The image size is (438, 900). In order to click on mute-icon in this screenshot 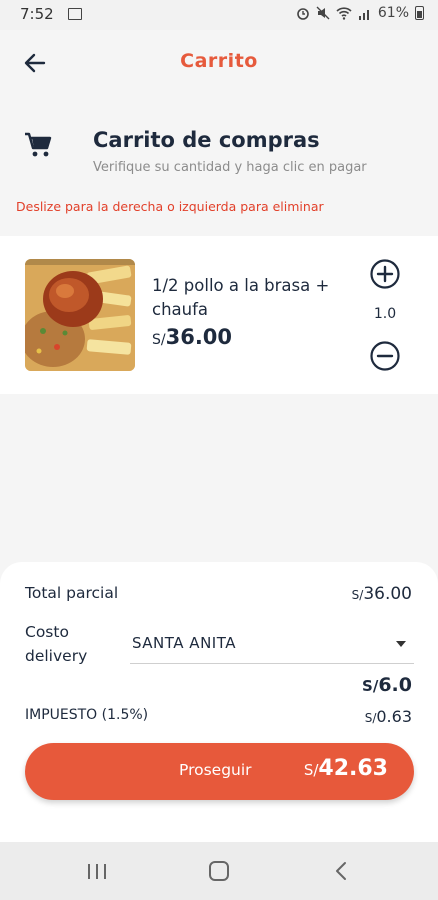, I will do `click(323, 13)`.